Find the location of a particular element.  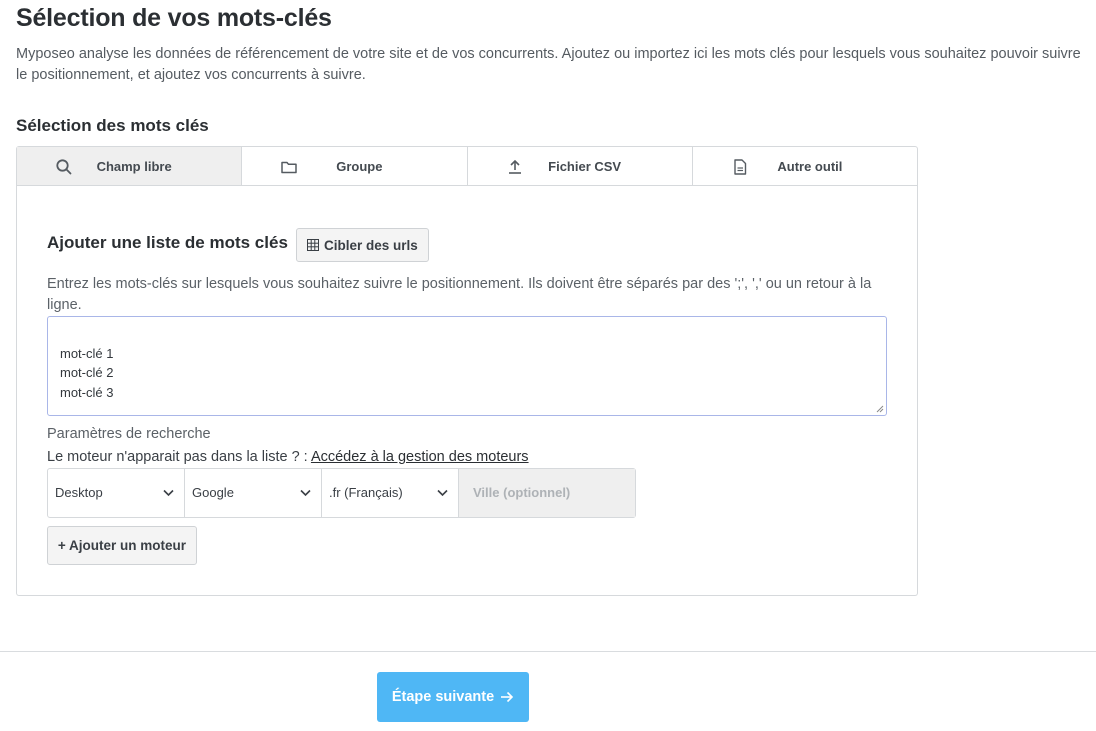

upload-icon is located at coordinates (514, 166).